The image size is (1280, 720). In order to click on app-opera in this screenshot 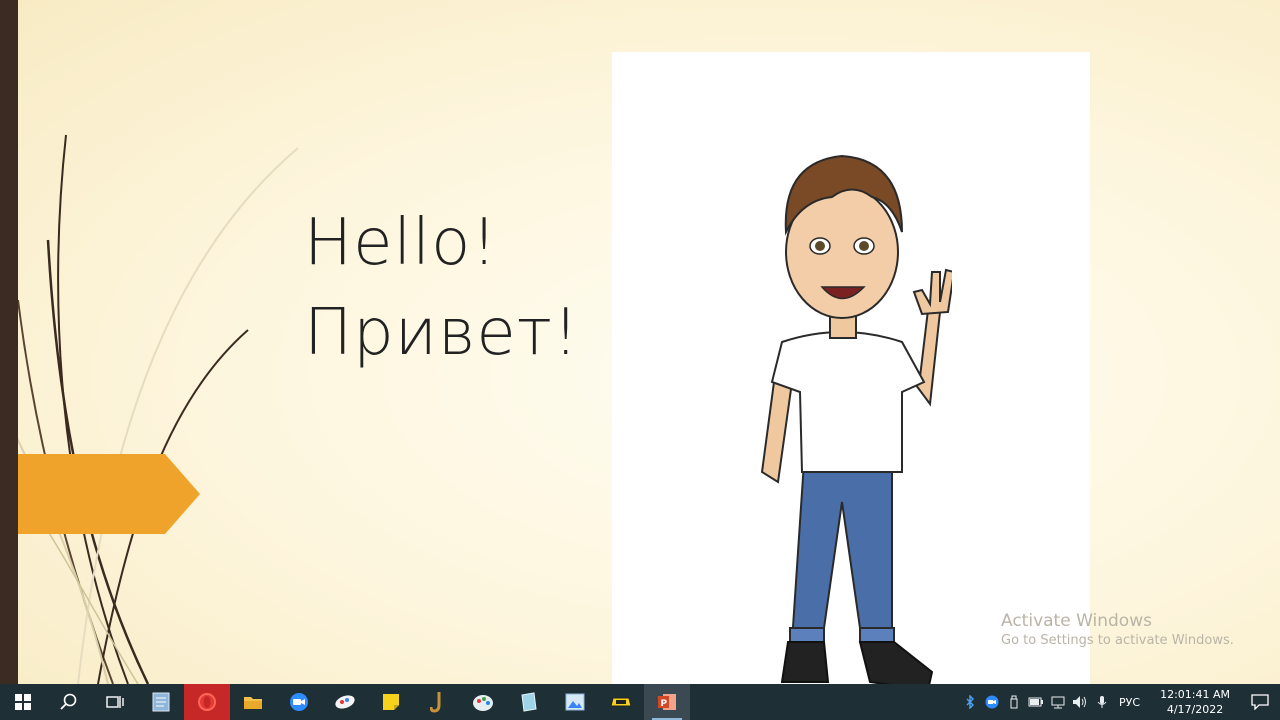, I will do `click(207, 702)`.